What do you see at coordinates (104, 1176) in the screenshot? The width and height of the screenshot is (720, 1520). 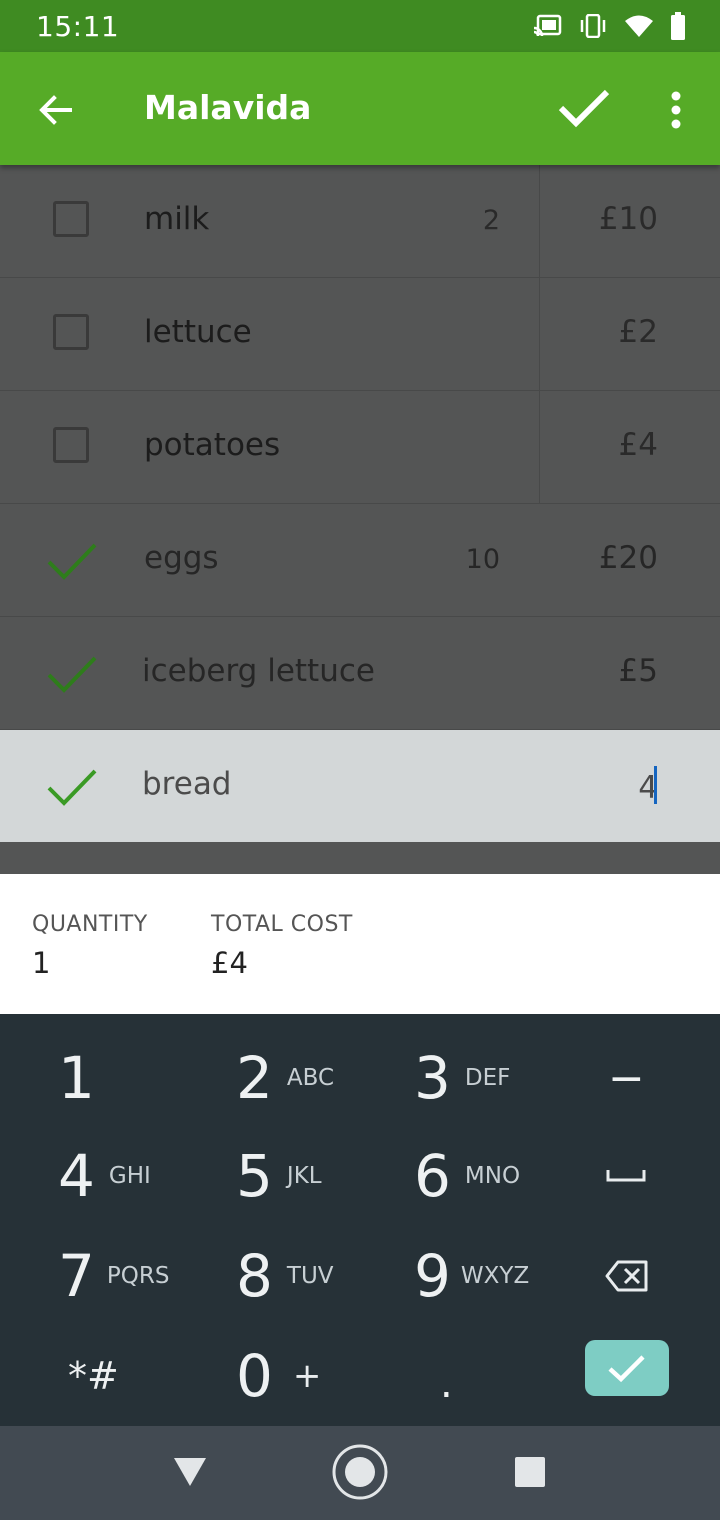 I see `key-4: 4 GHI` at bounding box center [104, 1176].